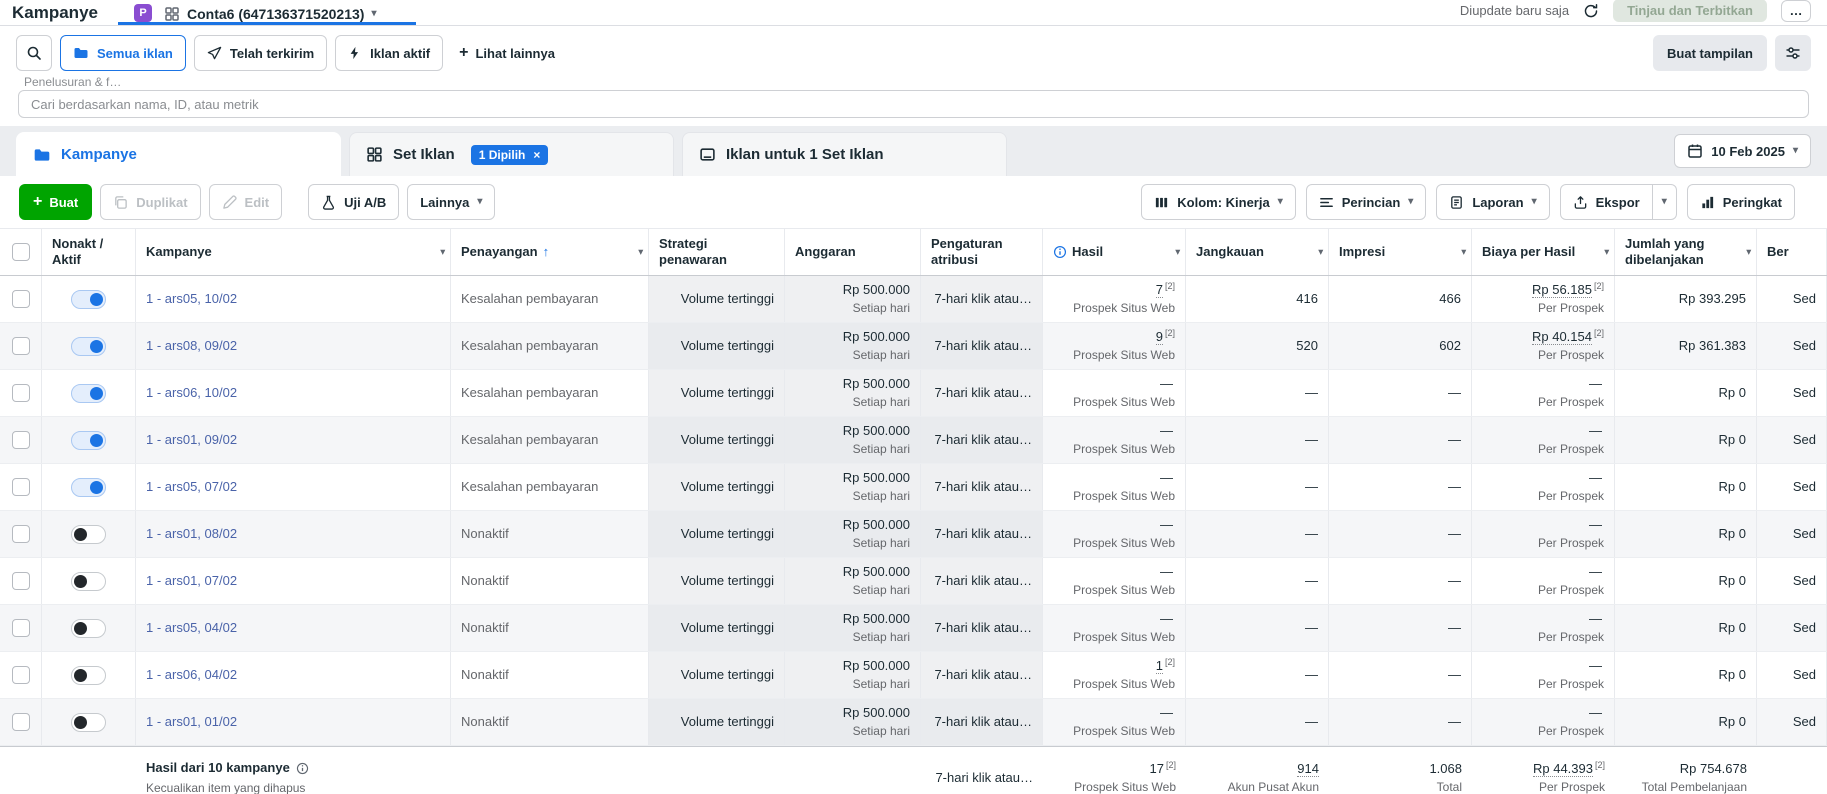 This screenshot has height=794, width=1827. What do you see at coordinates (1792, 770) in the screenshot?
I see `summary-empty-cell` at bounding box center [1792, 770].